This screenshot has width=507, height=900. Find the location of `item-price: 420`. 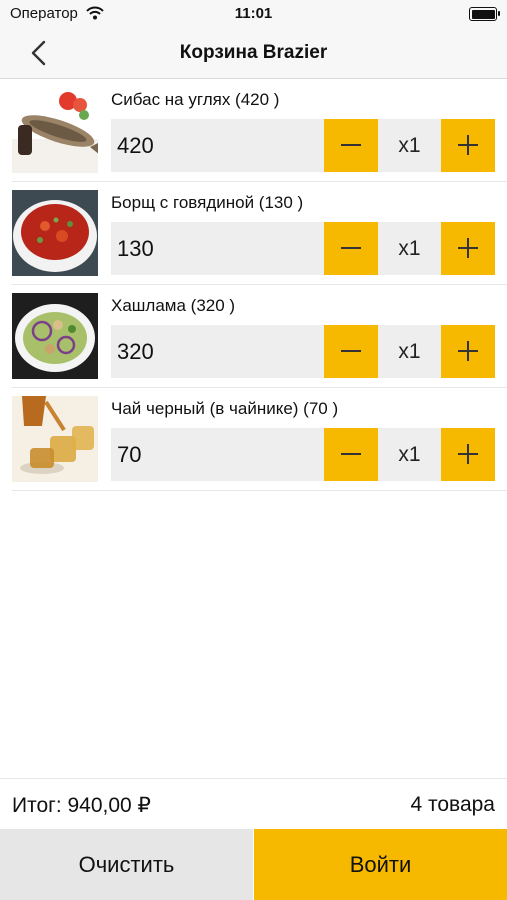

item-price: 420 is located at coordinates (135, 145).